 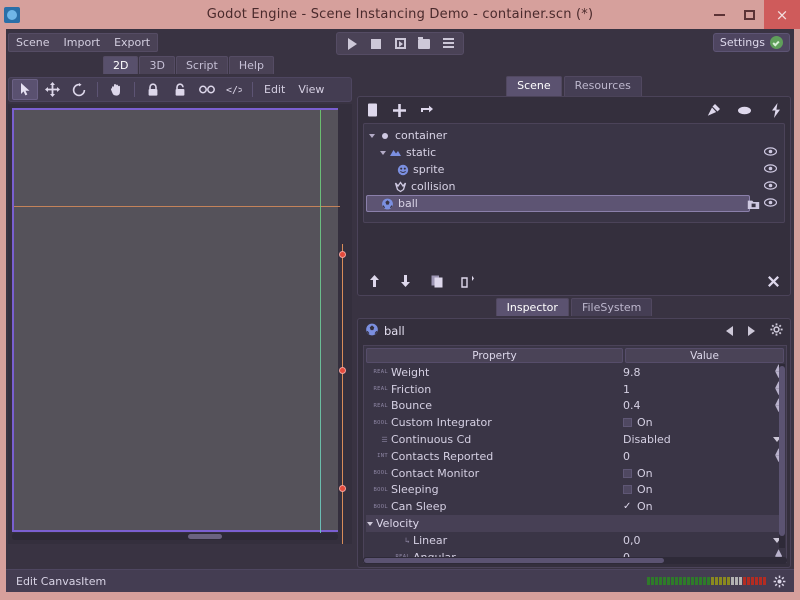 What do you see at coordinates (611, 307) in the screenshot?
I see `tab-filesystem: FileSystem` at bounding box center [611, 307].